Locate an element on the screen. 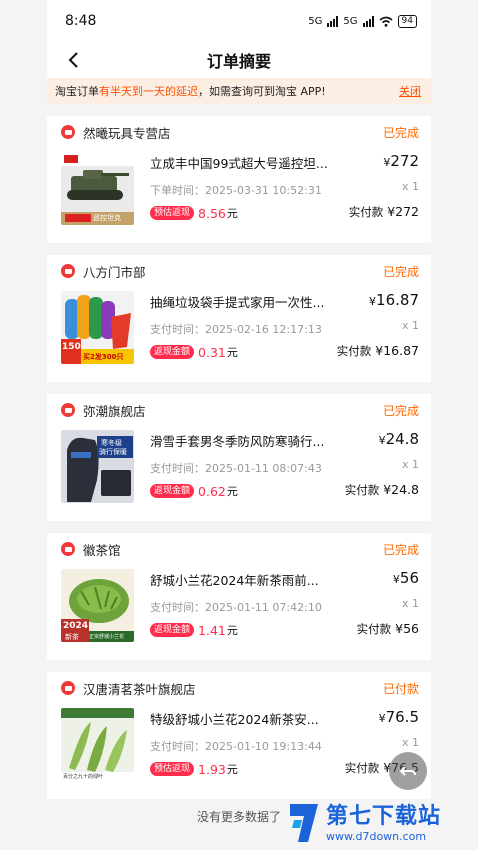 The width and height of the screenshot is (478, 850). product-image-text: 百分之九十的绿叶 is located at coordinates (83, 777).